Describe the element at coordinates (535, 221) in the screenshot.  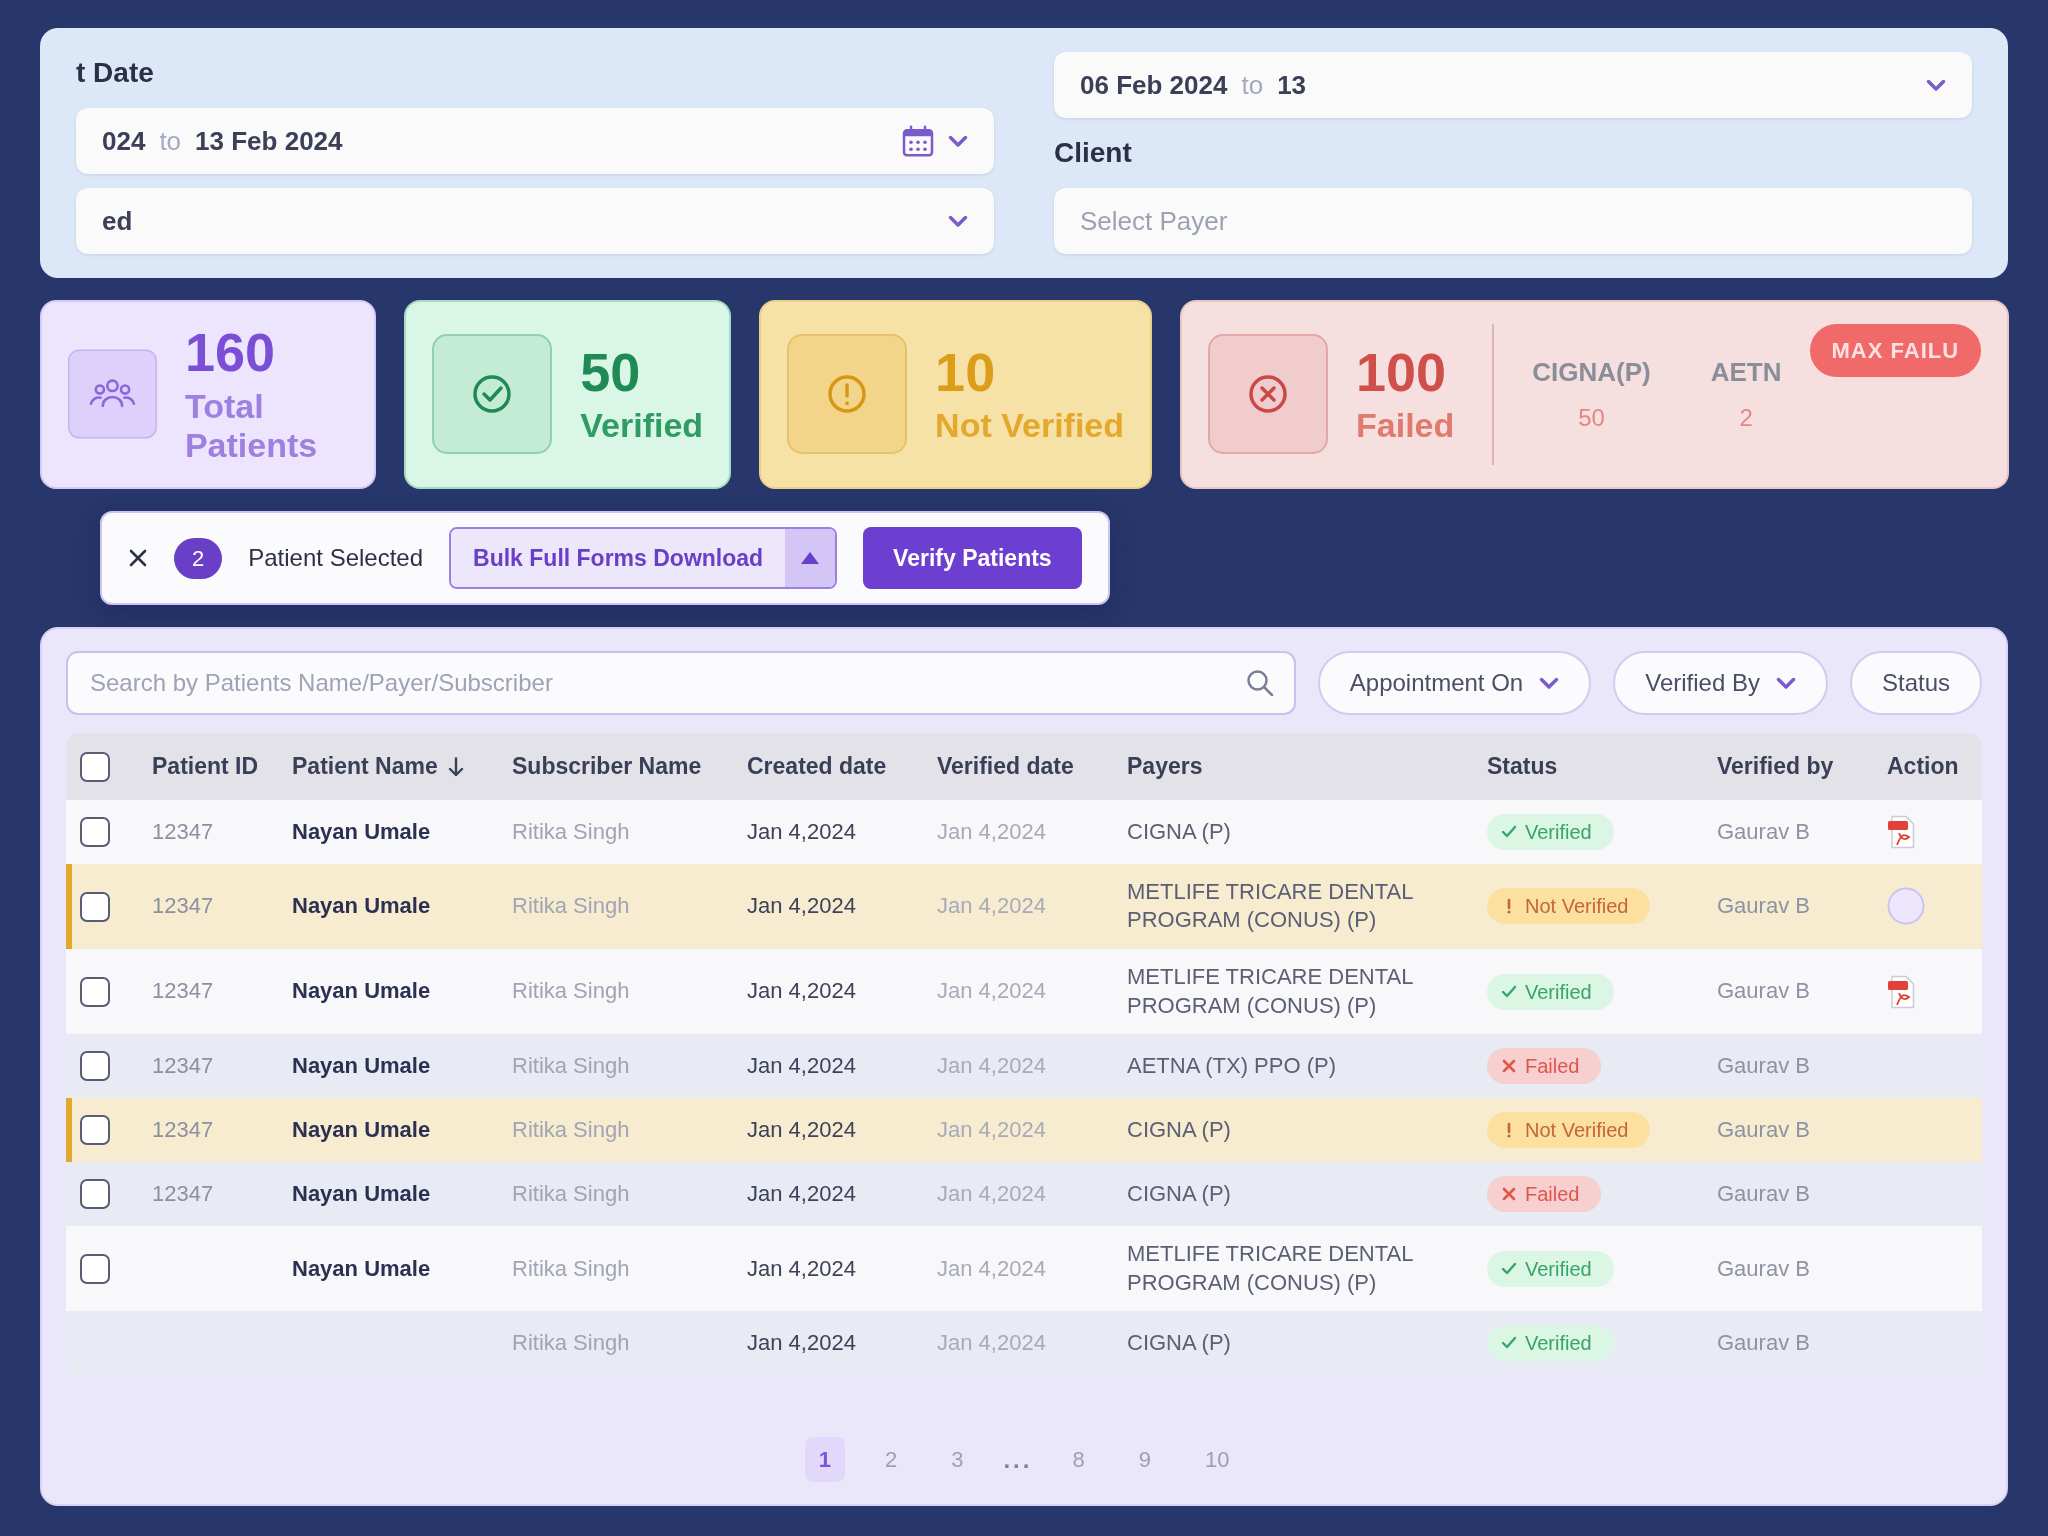
I see `select-field: ed` at that location.